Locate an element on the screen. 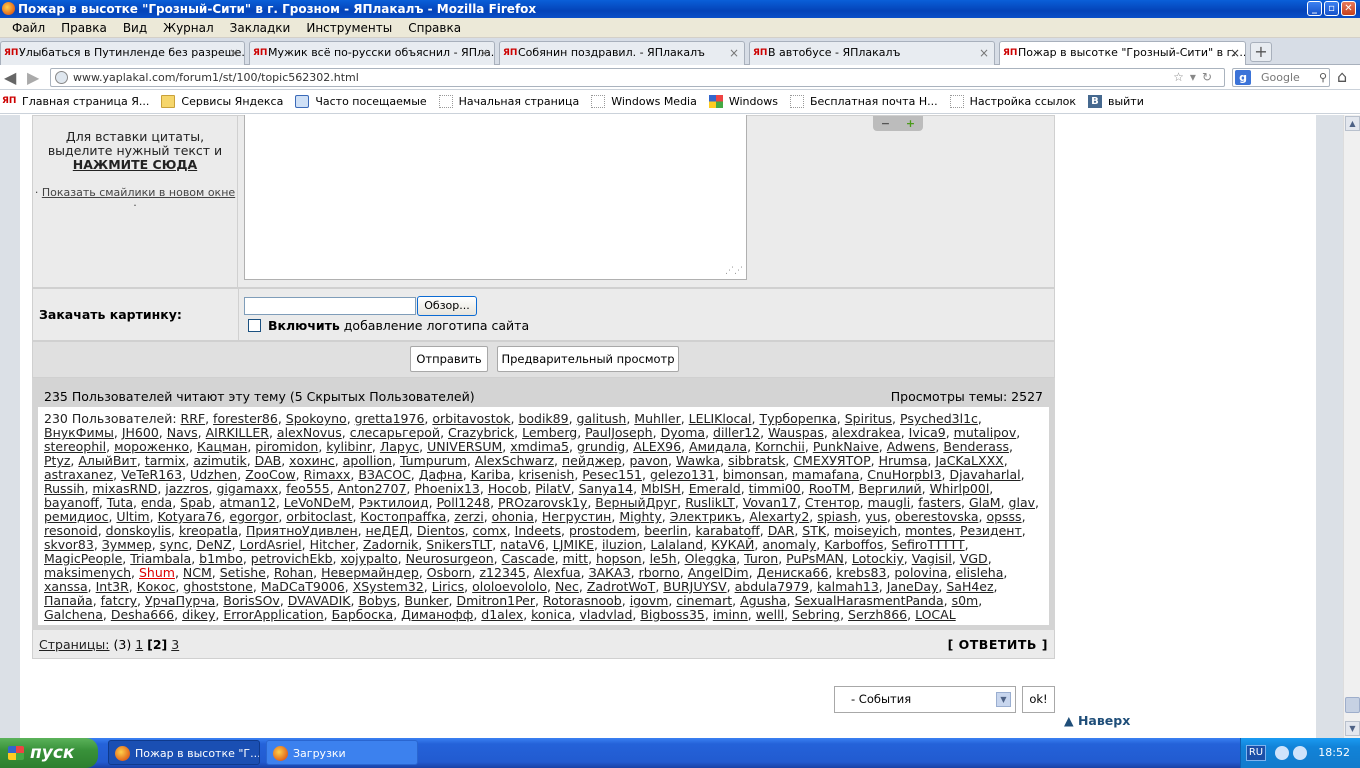 The image size is (1360, 768). user-link: xmdima5 is located at coordinates (539, 446).